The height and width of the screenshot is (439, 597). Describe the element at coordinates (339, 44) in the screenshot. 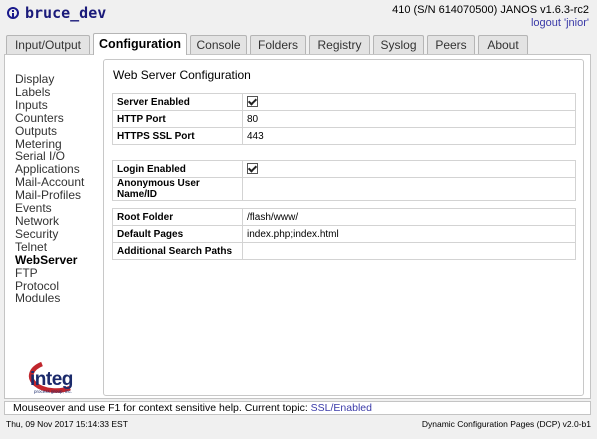

I see `tab-registry: Registry` at that location.